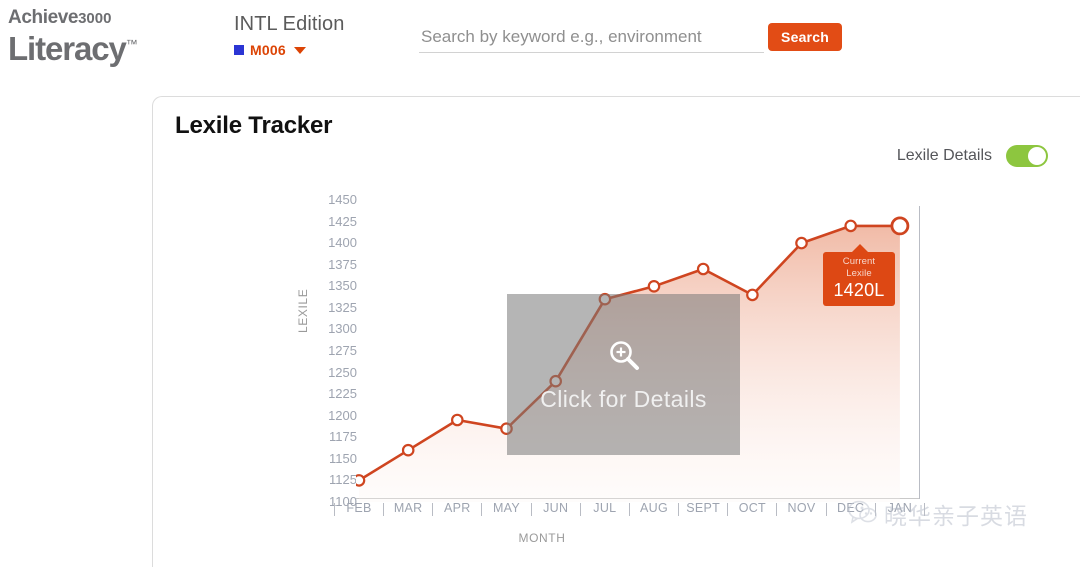  Describe the element at coordinates (703, 508) in the screenshot. I see `x-axis-tick: SEPT` at that location.